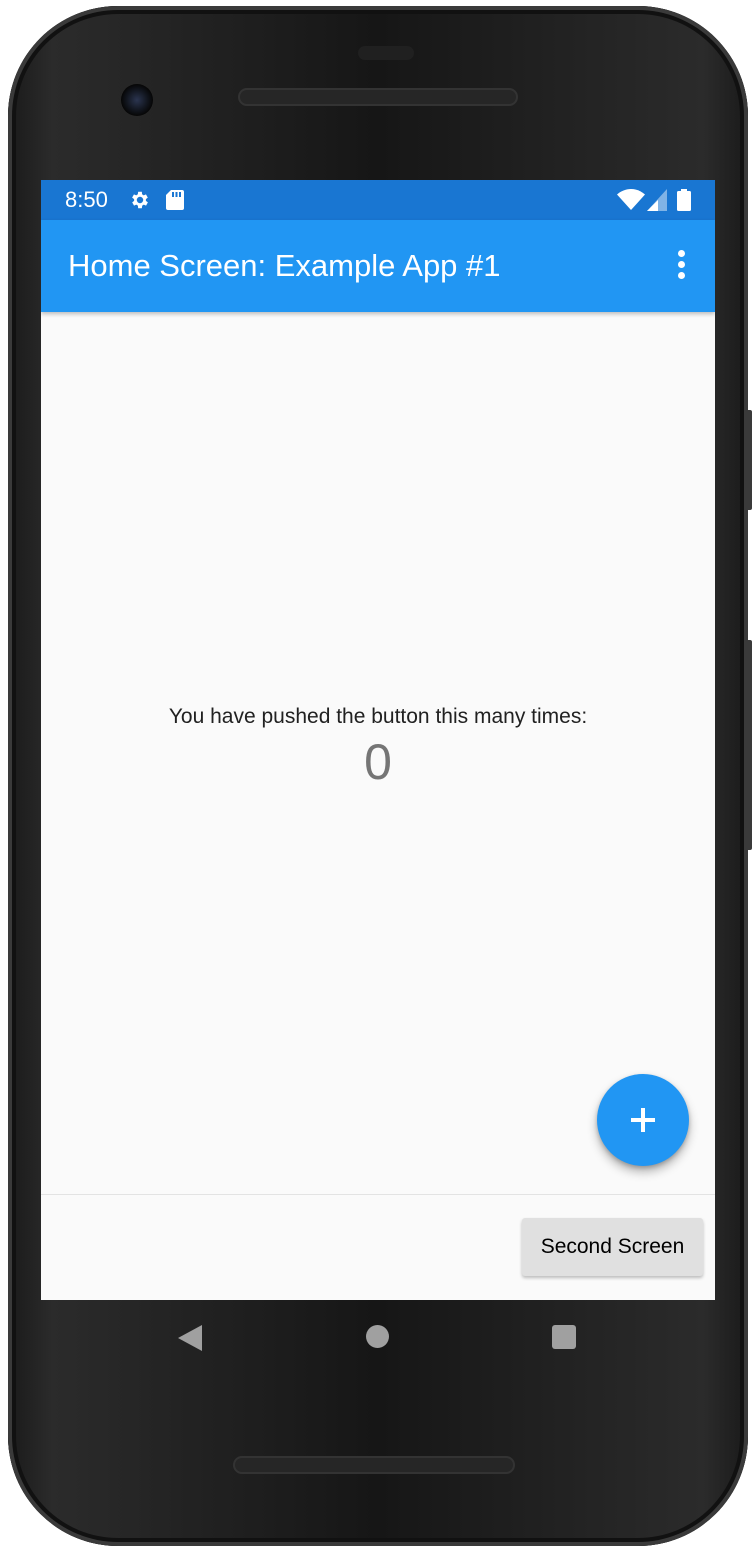 The width and height of the screenshot is (756, 1552). What do you see at coordinates (378, 1247) in the screenshot?
I see `bottom-bar: Second Screen` at bounding box center [378, 1247].